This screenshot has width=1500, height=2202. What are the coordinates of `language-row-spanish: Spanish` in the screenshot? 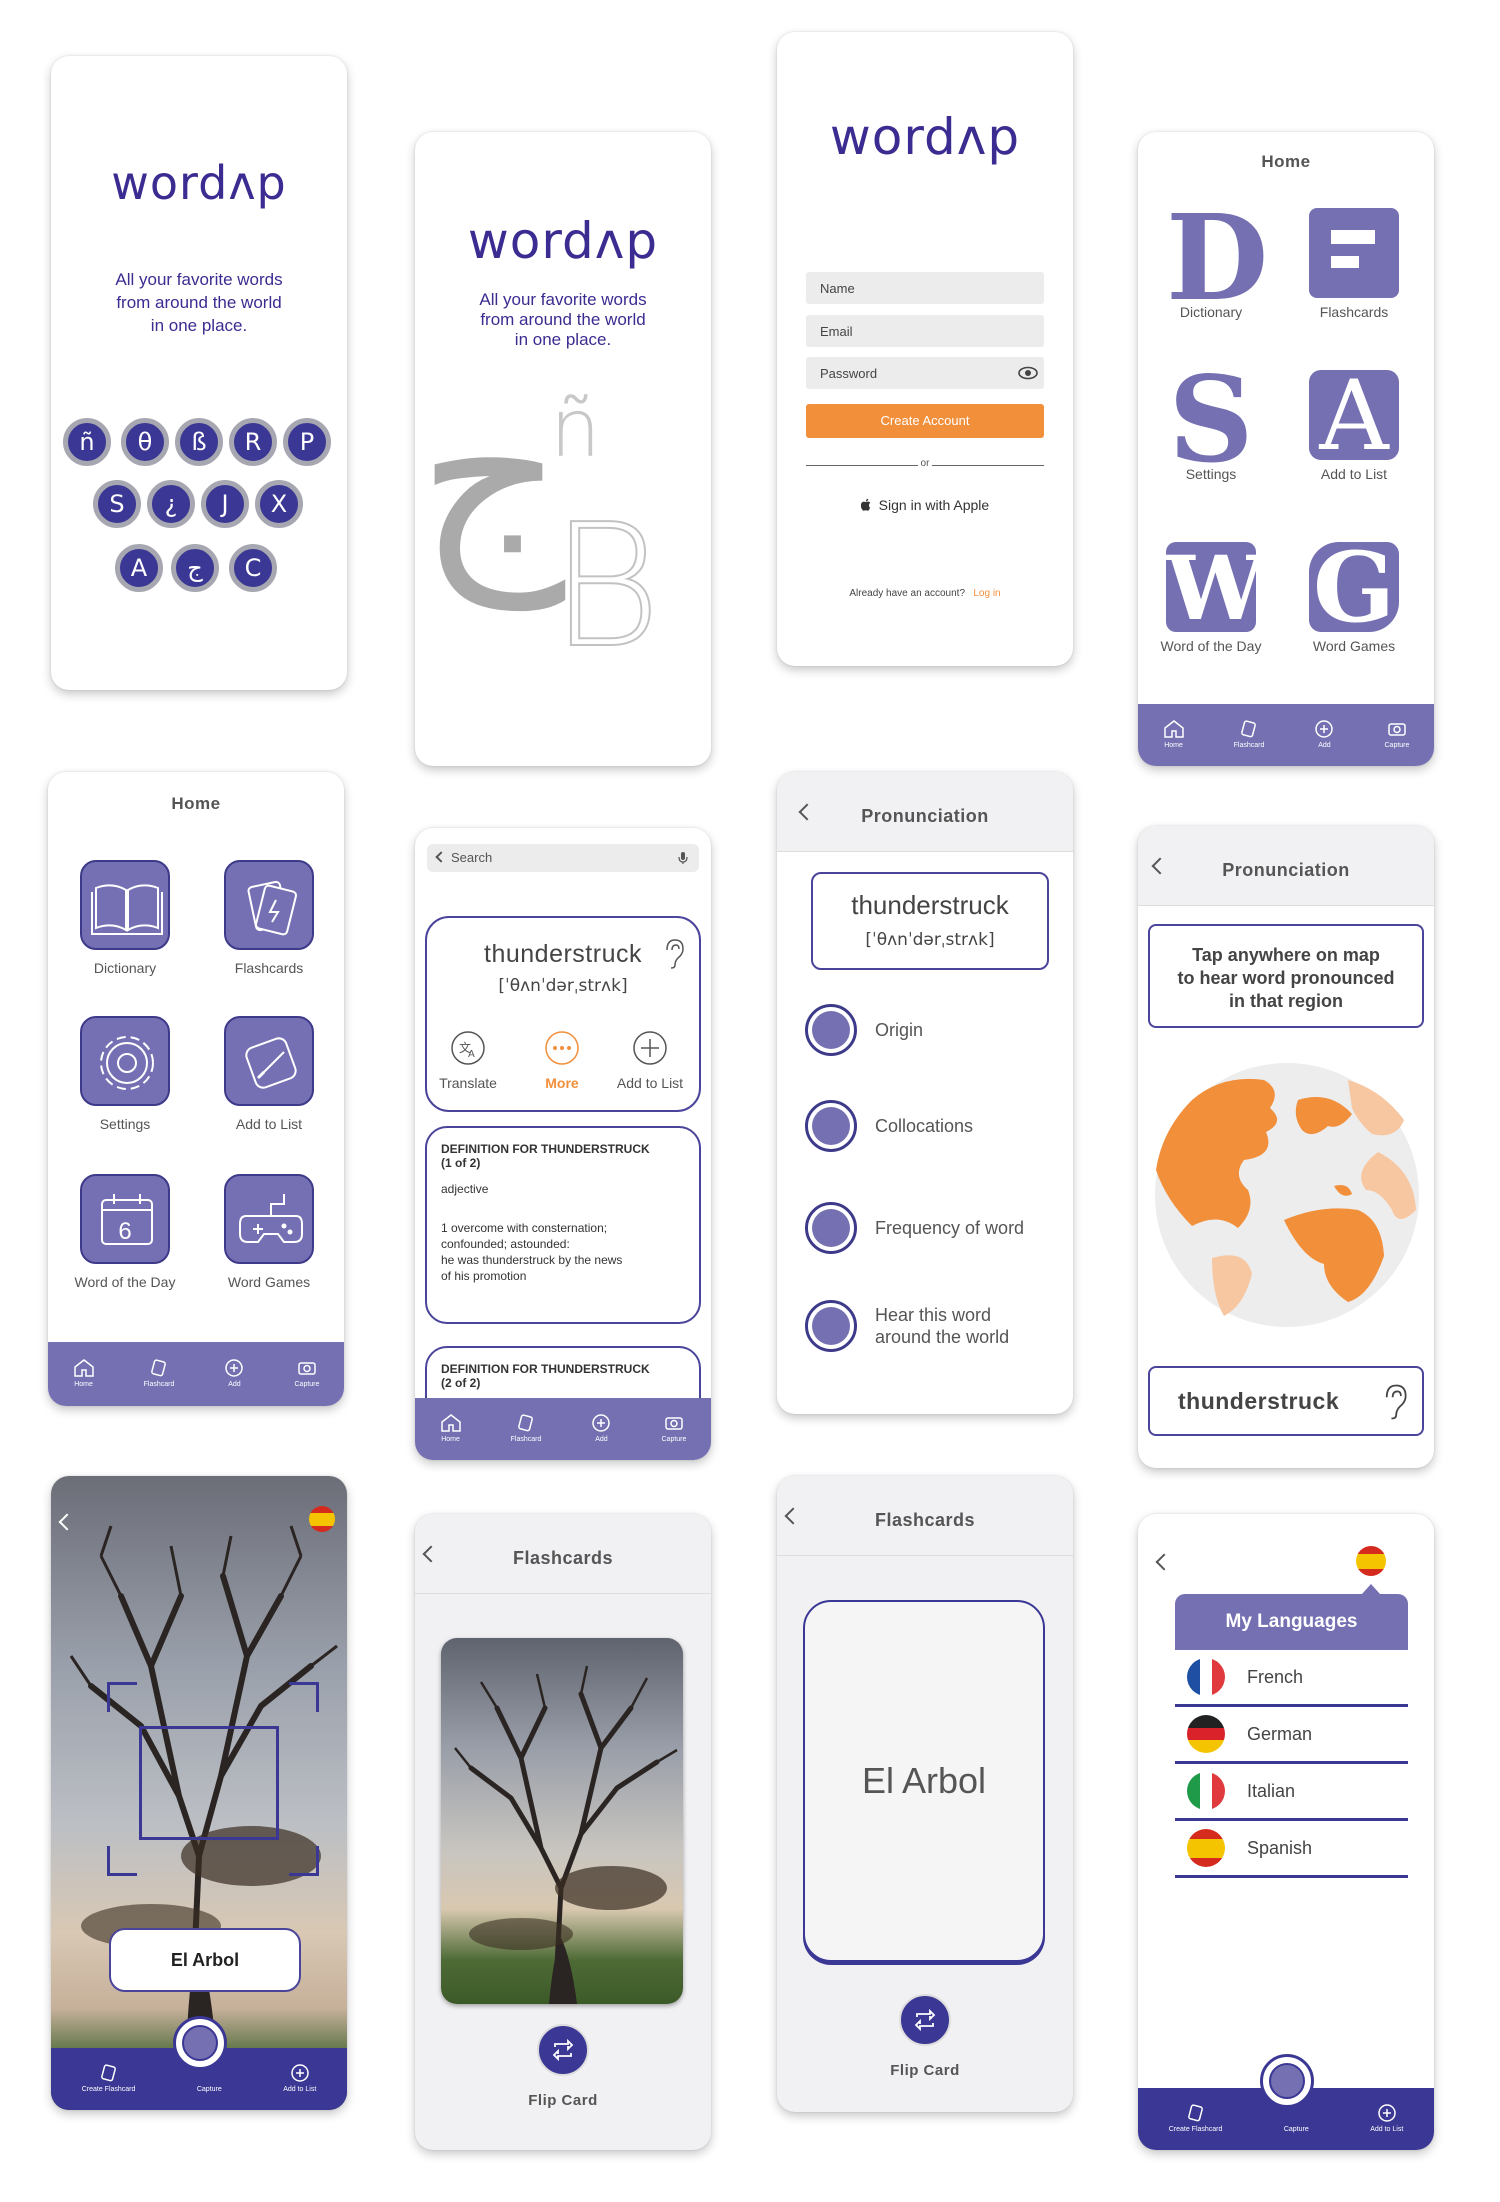 It's located at (1291, 1849).